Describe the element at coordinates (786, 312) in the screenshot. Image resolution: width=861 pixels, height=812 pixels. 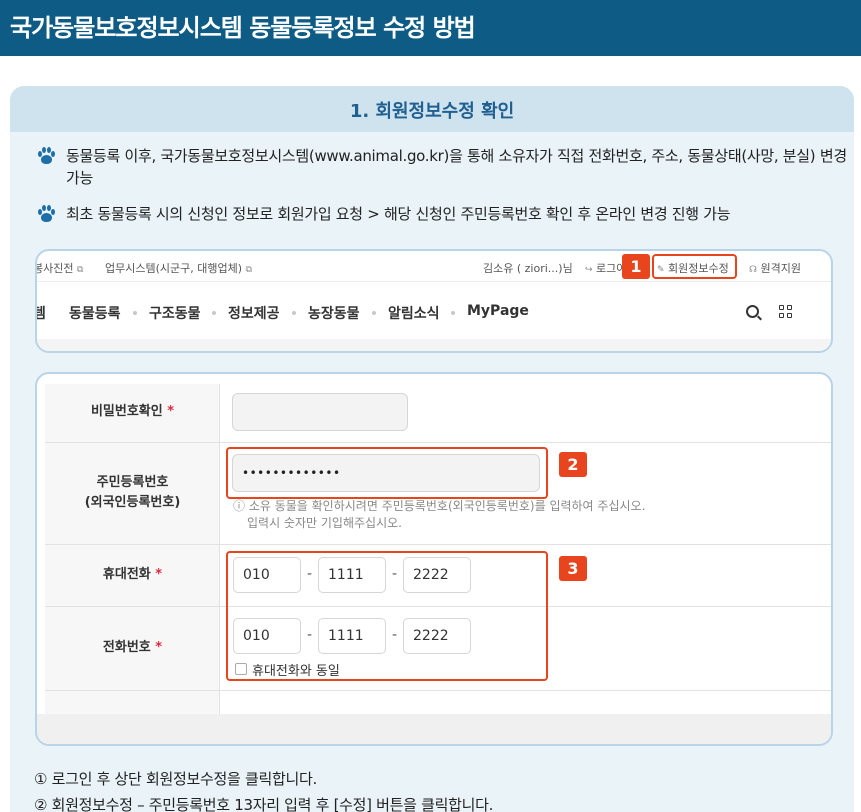
I see `grid-menu-icon` at that location.